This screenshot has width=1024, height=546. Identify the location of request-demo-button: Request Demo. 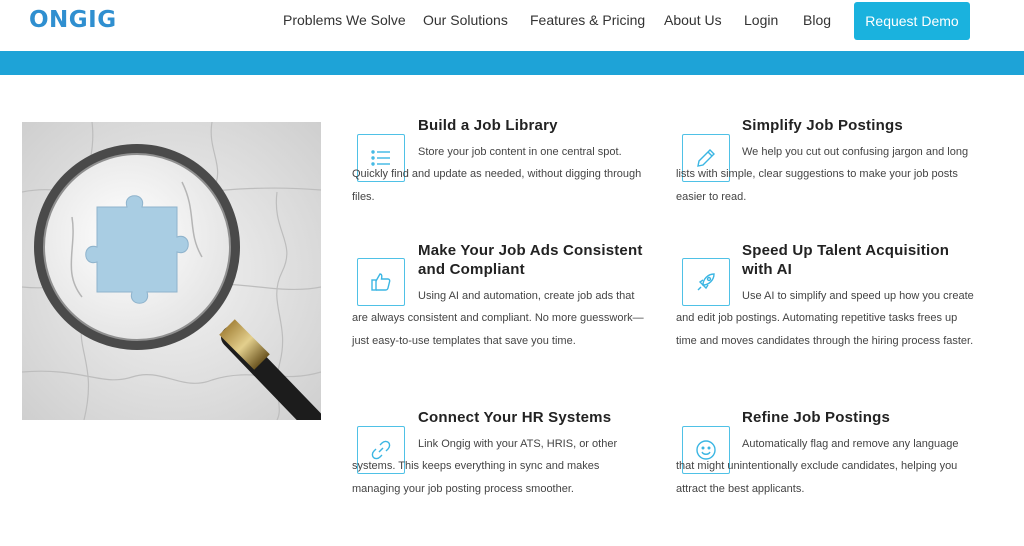
(912, 21).